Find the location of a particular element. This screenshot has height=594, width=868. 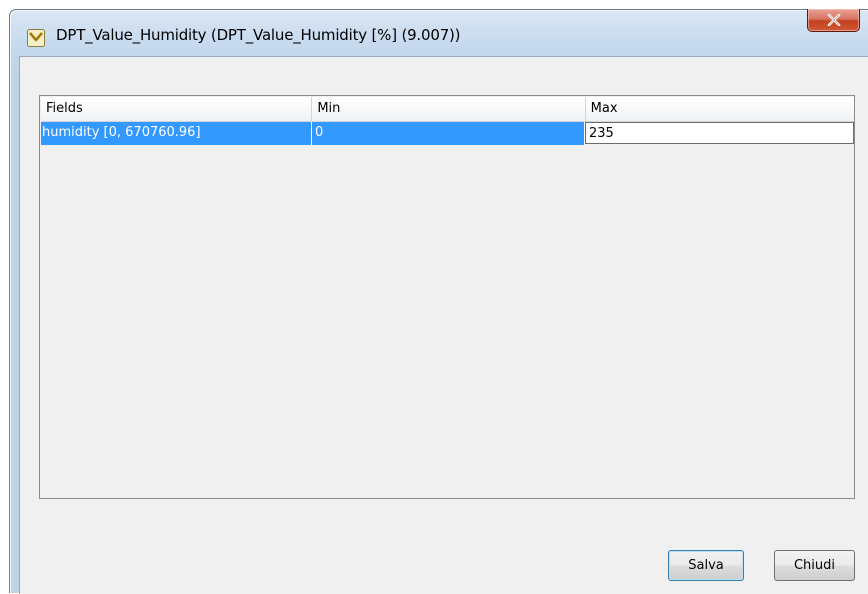

column-header-max: Max is located at coordinates (720, 109).